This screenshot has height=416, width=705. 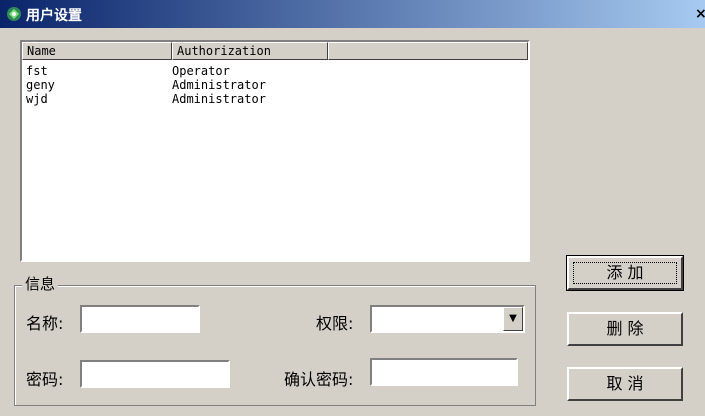 I want to click on info-group-label: 信息, so click(x=40, y=283).